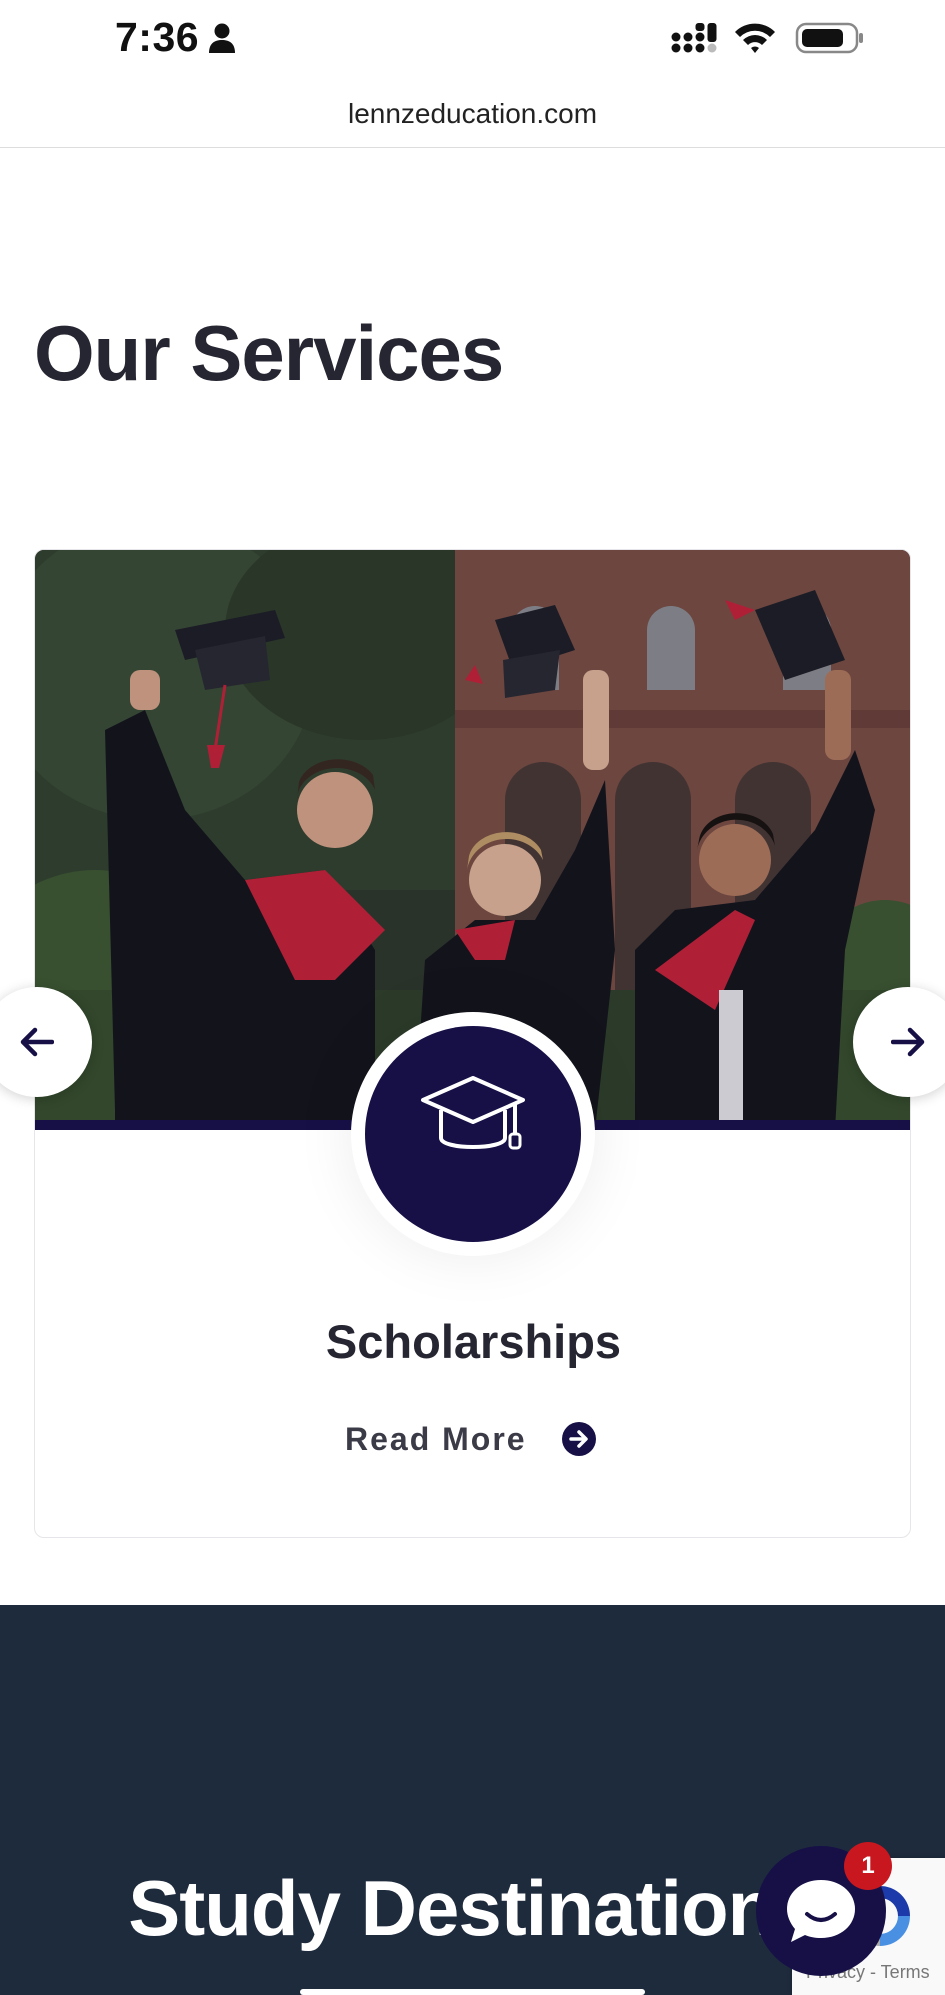 Image resolution: width=945 pixels, height=1995 pixels. I want to click on arrow-left-icon, so click(37, 1042).